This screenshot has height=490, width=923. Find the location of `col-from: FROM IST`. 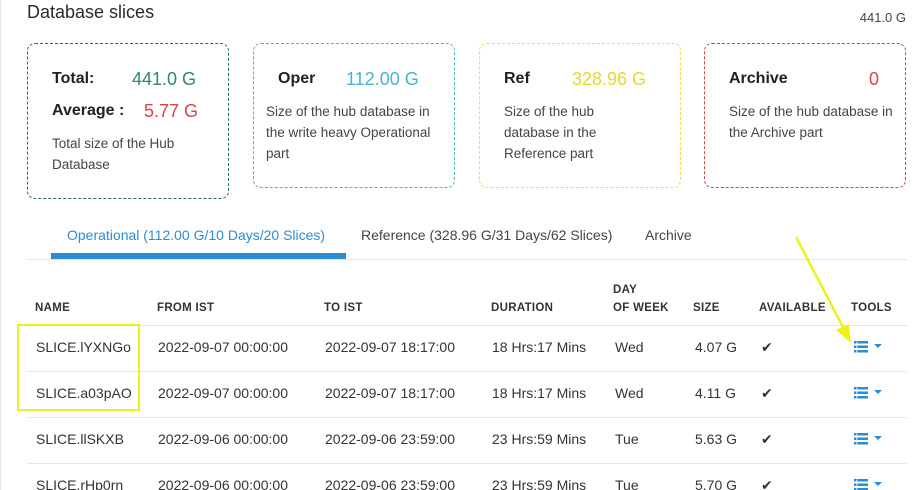

col-from: FROM IST is located at coordinates (186, 308).